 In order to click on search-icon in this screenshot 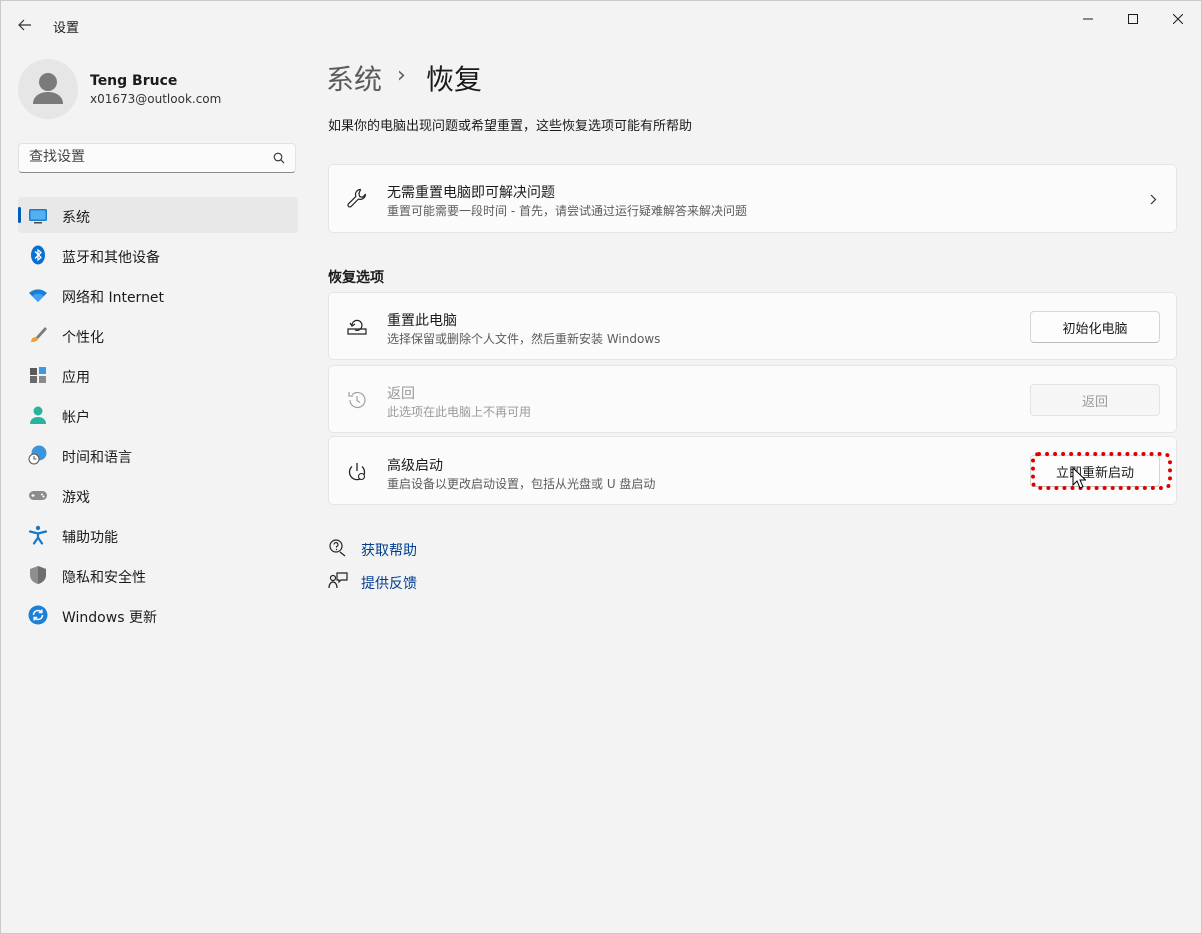, I will do `click(279, 158)`.